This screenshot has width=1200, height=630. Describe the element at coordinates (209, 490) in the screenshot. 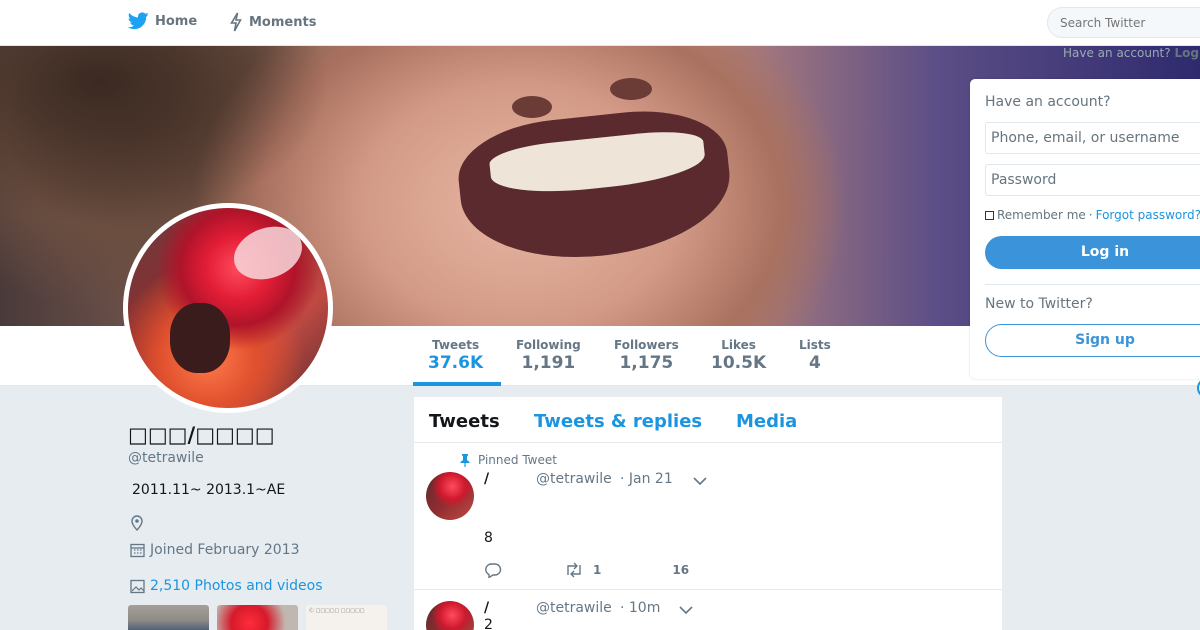

I see `profile-bio: 2011.11~ 2013.1~AE` at that location.